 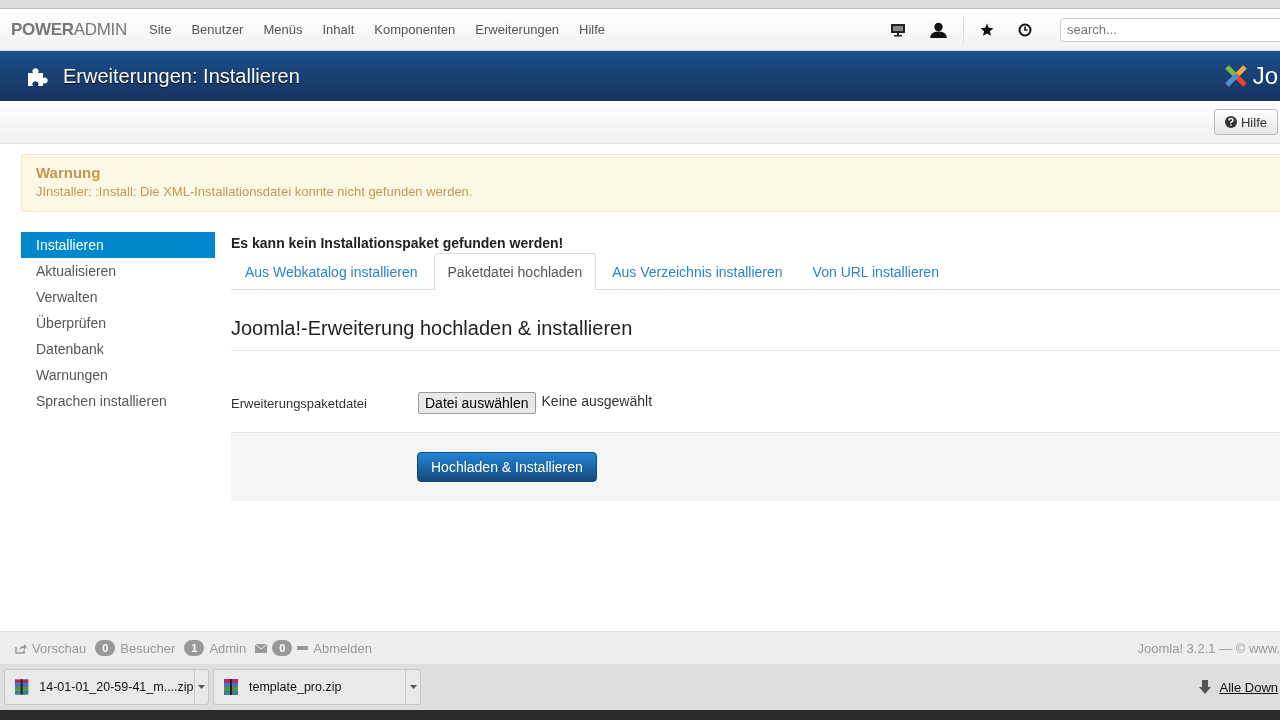 I want to click on sidebar-item: Datenbank, so click(x=118, y=349).